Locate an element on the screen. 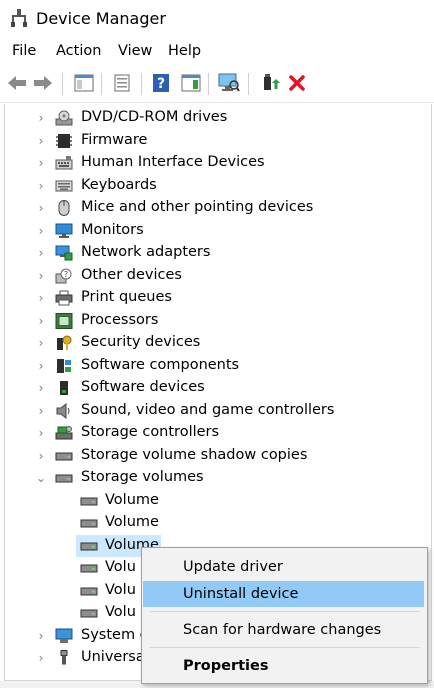 Image resolution: width=434 pixels, height=688 pixels. uninstall-device-button is located at coordinates (297, 83).